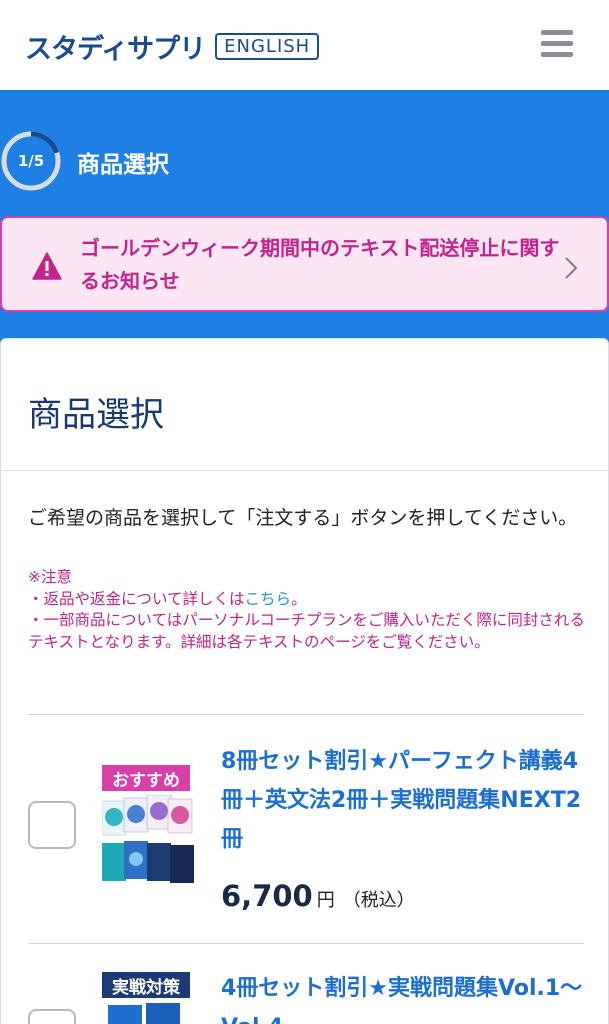  What do you see at coordinates (303, 518) in the screenshot?
I see `intro-text: ご希望の商品を選択して「注文する」ボタンを押してください。` at bounding box center [303, 518].